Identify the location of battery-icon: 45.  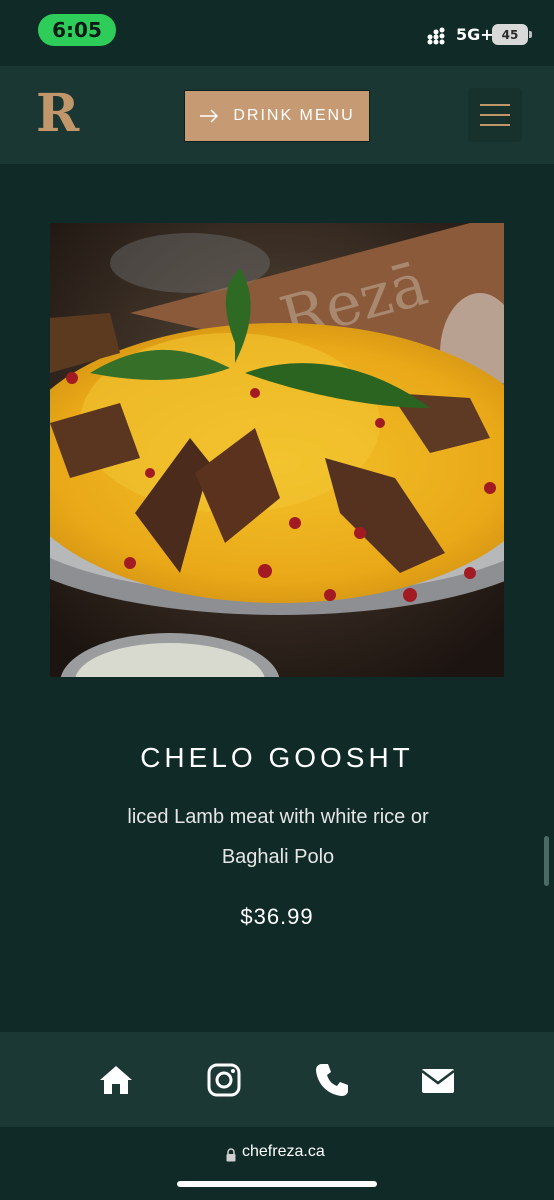
(512, 34).